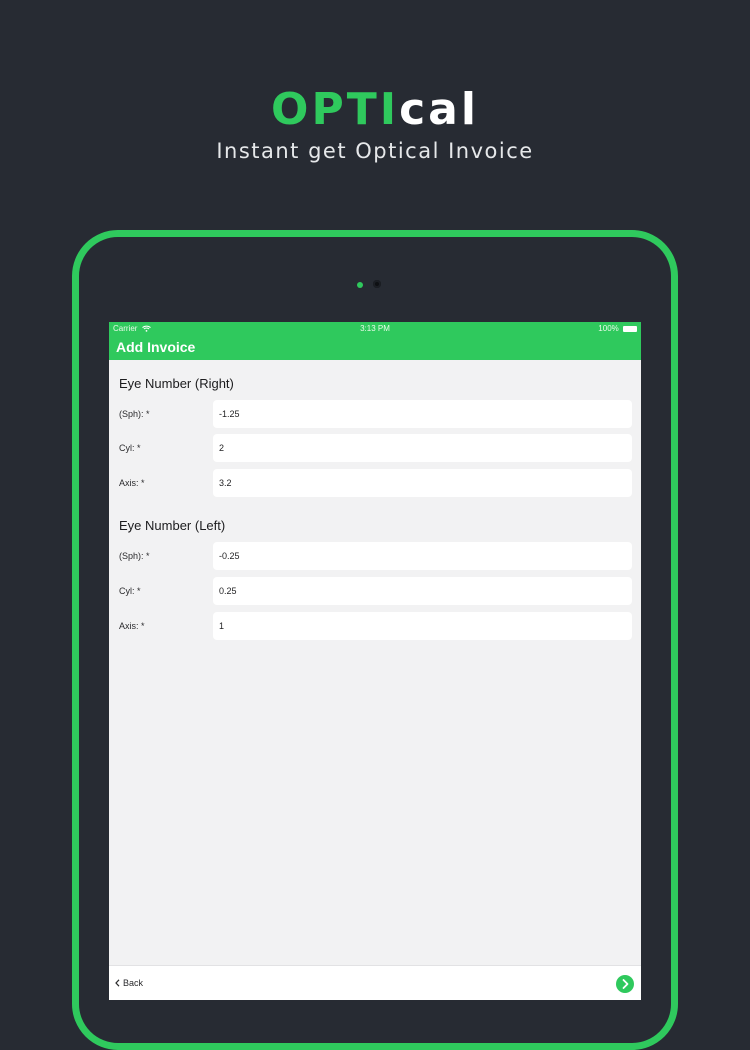  I want to click on navigation-bar: Add Invoice, so click(375, 348).